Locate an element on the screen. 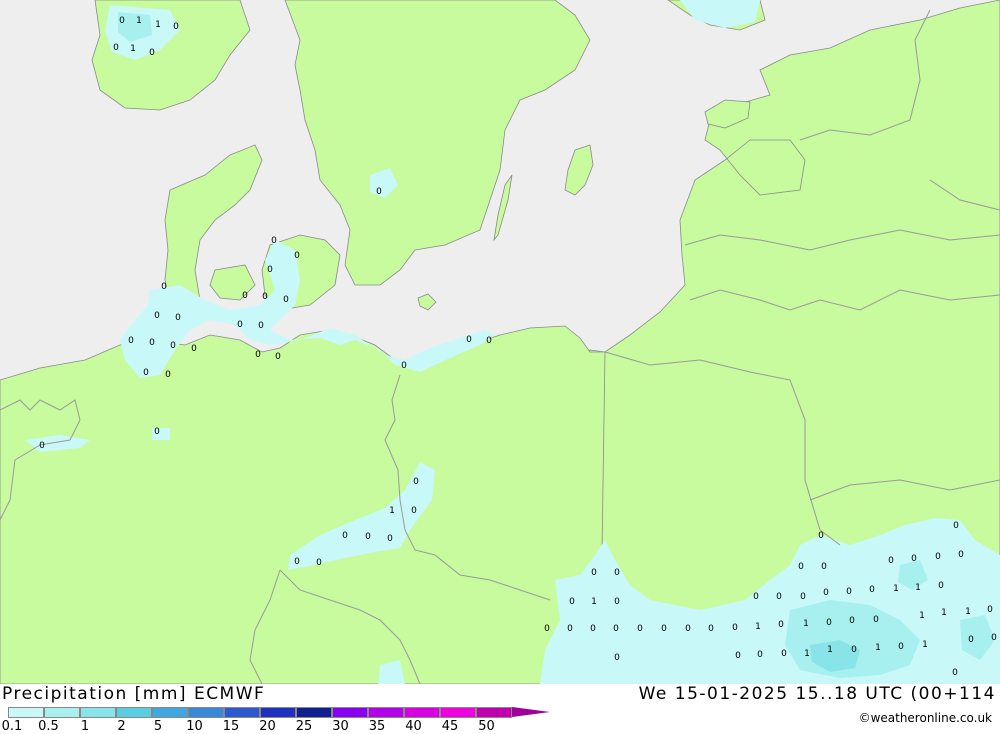 Image resolution: width=1000 pixels, height=734 pixels. legend-color-bar is located at coordinates (279, 712).